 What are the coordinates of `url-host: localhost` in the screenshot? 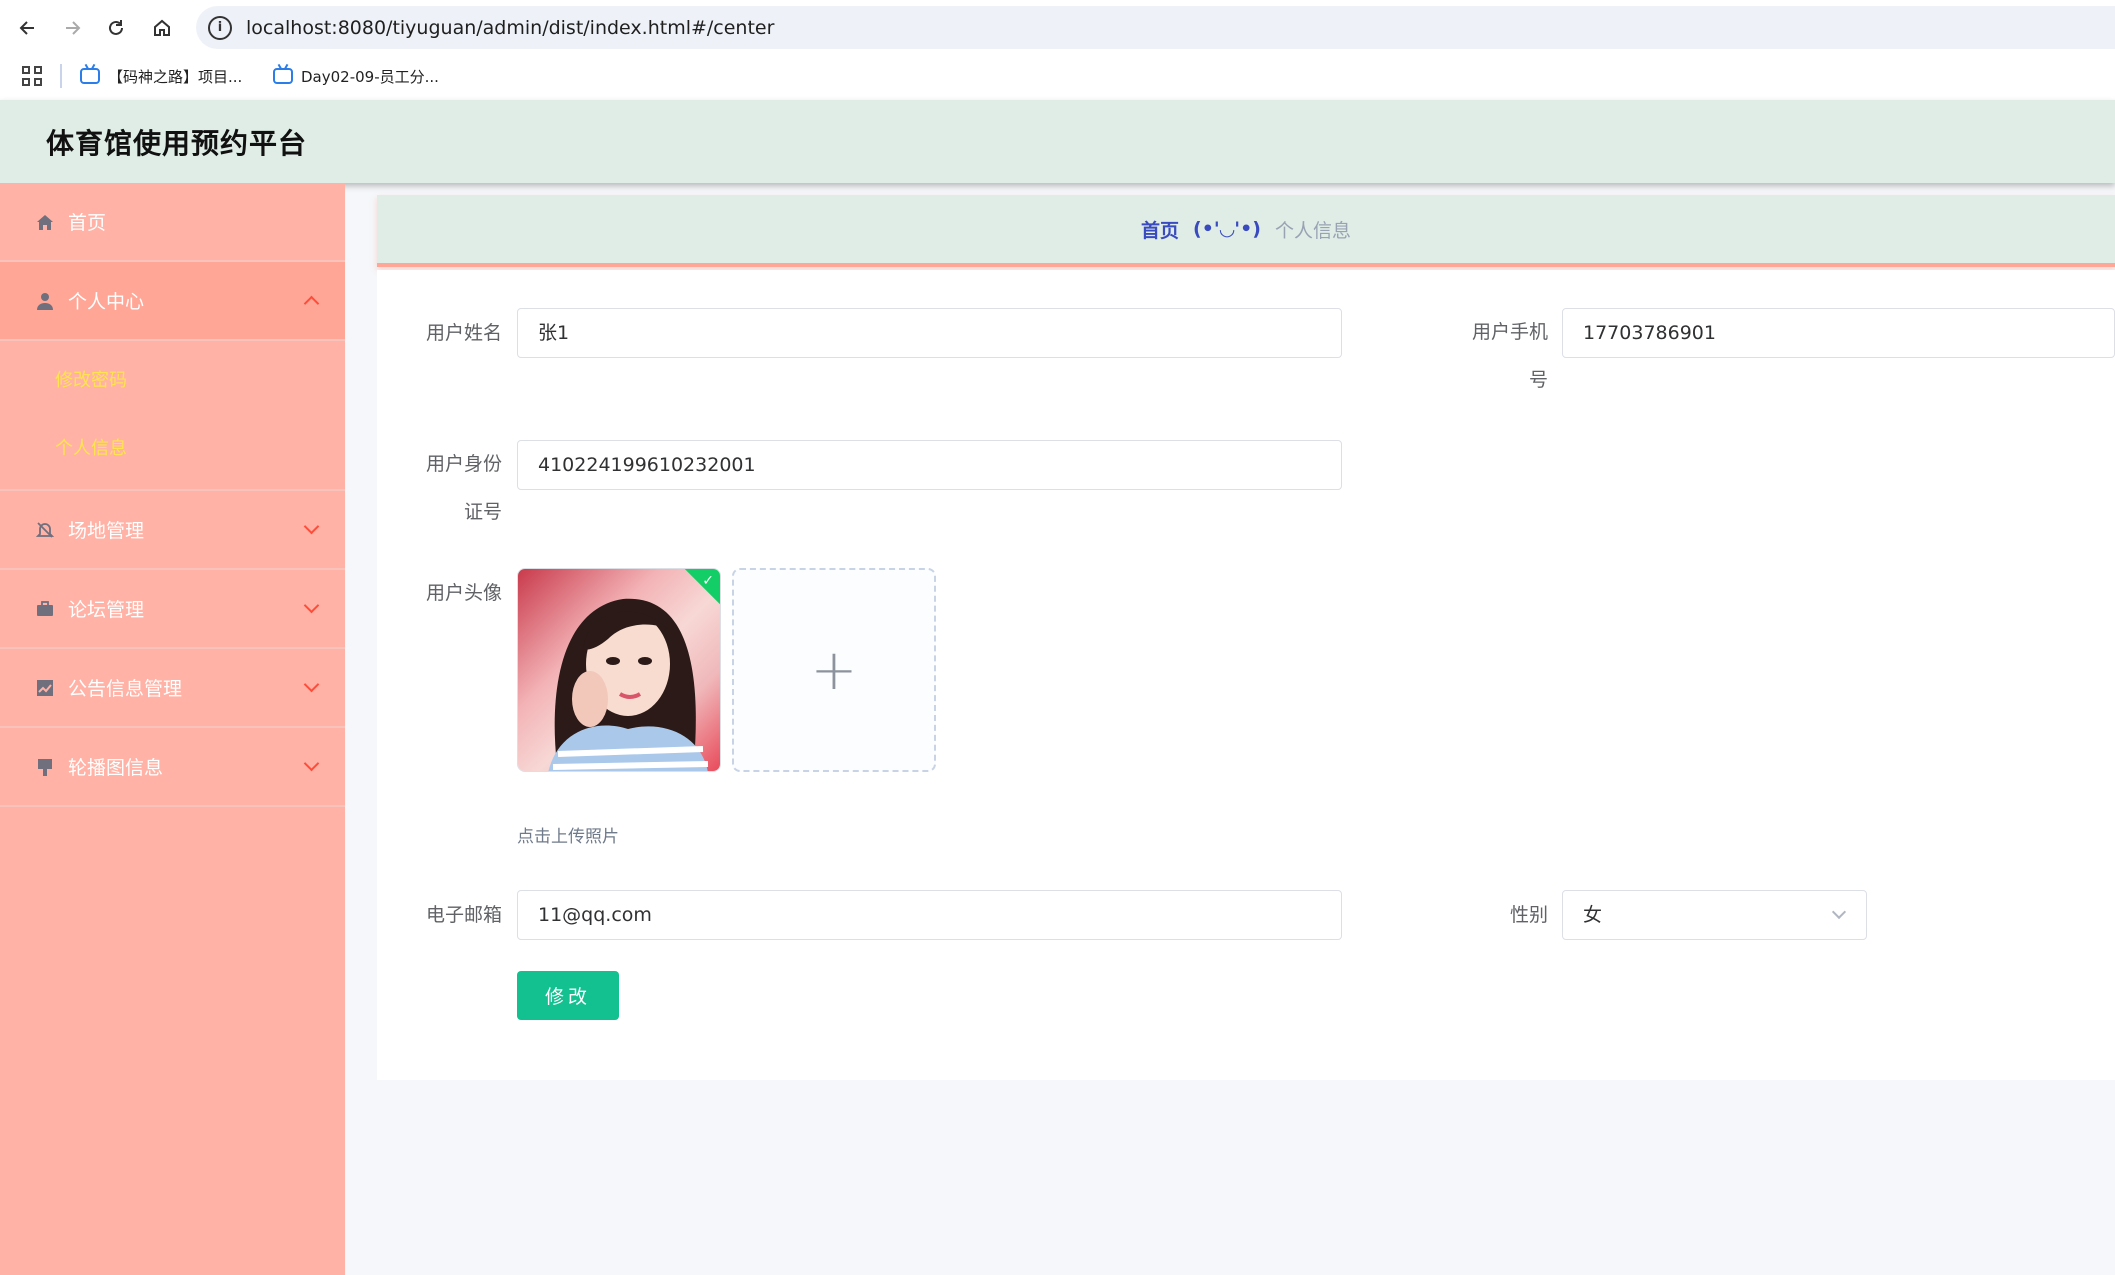 It's located at (289, 27).